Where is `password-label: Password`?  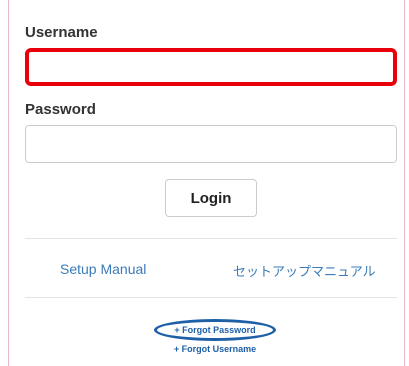 password-label: Password is located at coordinates (60, 109).